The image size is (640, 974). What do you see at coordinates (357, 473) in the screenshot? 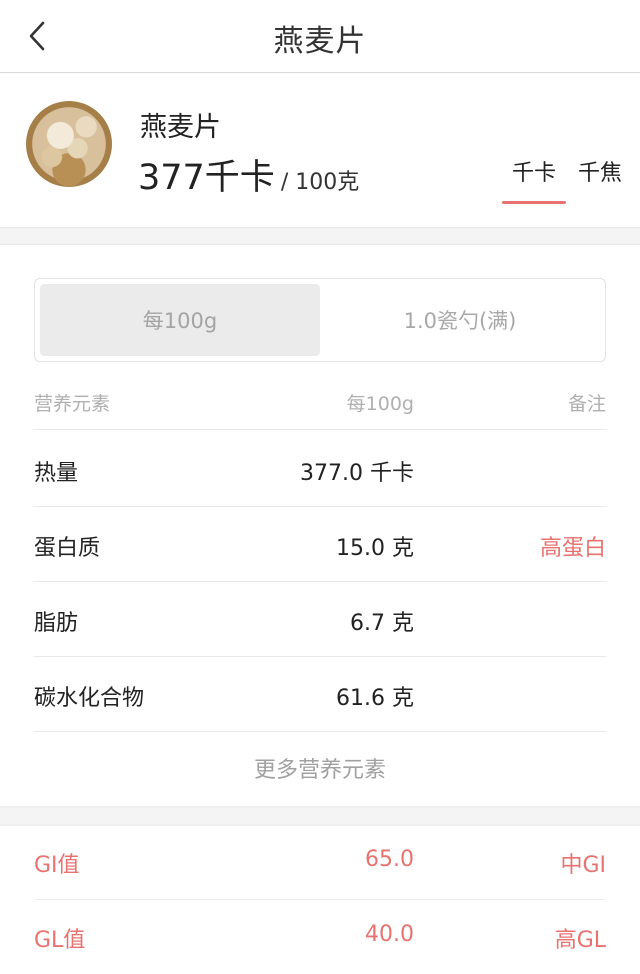
I see `nutrient-value: 377.0 千卡` at bounding box center [357, 473].